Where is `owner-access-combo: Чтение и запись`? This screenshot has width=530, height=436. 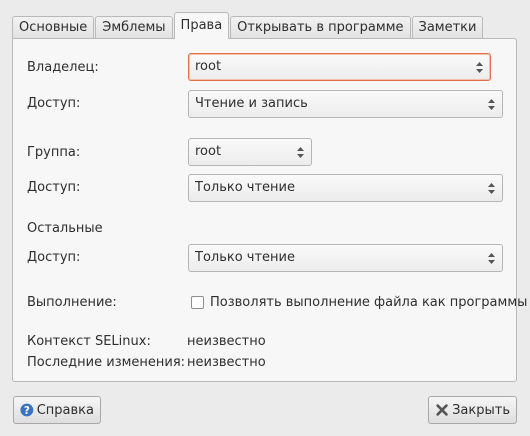 owner-access-combo: Чтение и запись is located at coordinates (345, 104).